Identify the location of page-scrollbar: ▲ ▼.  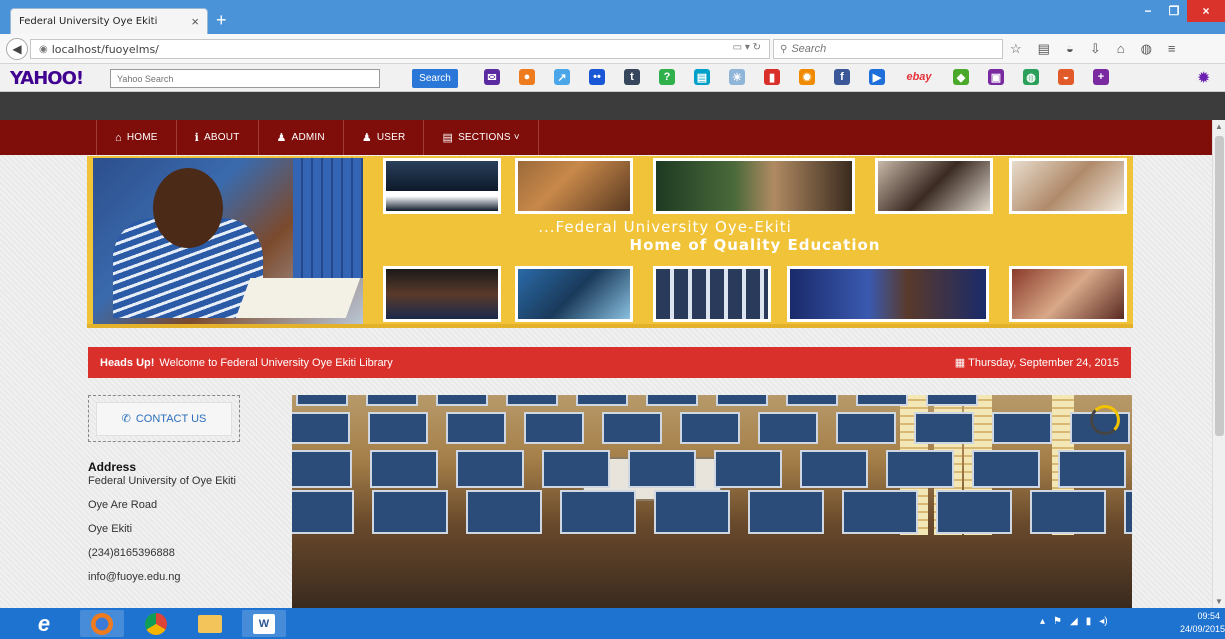
(1218, 364).